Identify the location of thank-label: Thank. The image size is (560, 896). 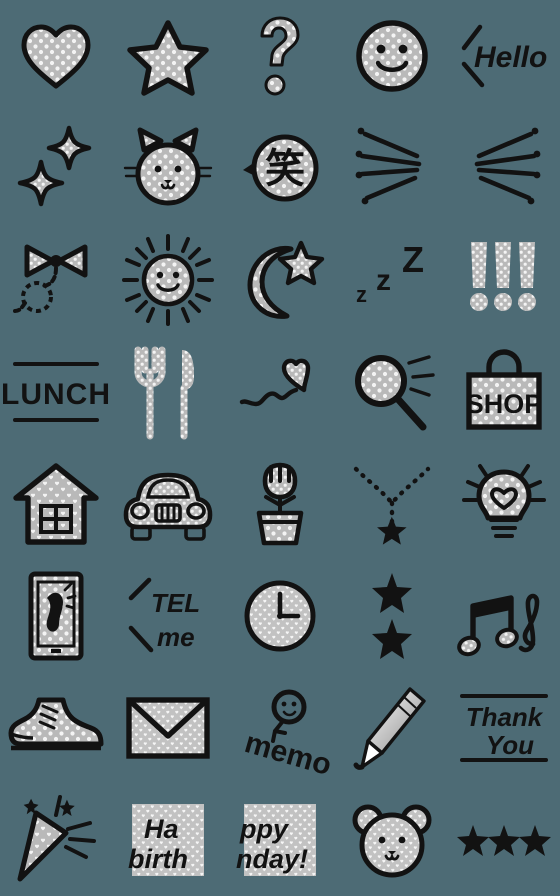
(505, 717).